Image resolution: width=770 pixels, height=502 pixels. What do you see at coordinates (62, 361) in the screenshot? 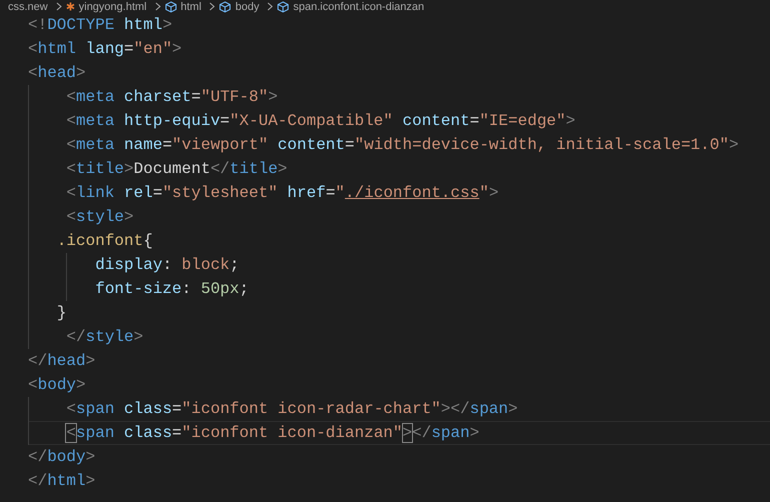
I see `code-line: </head>` at bounding box center [62, 361].